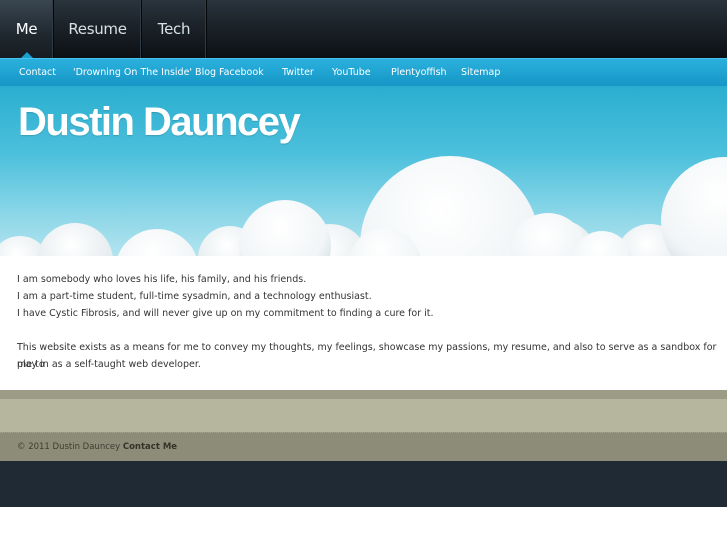 The height and width of the screenshot is (545, 727). Describe the element at coordinates (241, 72) in the screenshot. I see `subnav-link-facebook: Facebook` at that location.